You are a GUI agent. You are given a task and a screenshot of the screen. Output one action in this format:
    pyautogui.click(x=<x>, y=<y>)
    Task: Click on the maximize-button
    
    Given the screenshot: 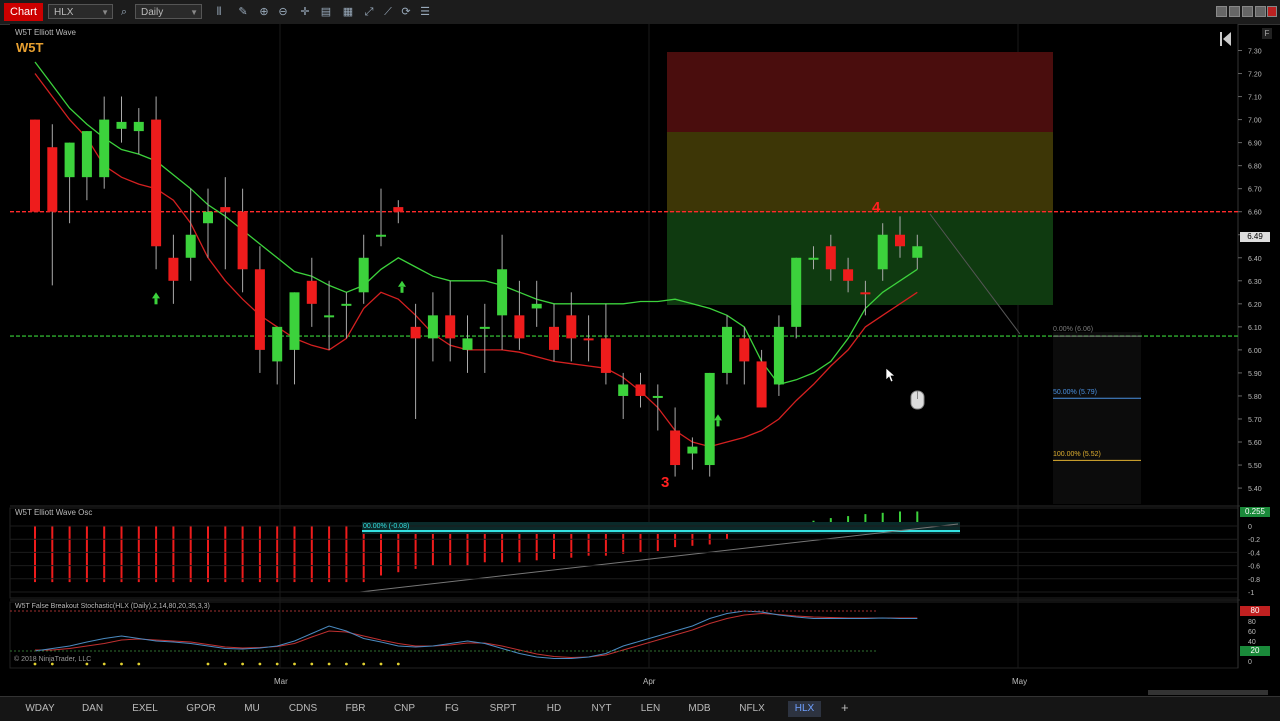 What is the action you would take?
    pyautogui.click(x=1260, y=11)
    